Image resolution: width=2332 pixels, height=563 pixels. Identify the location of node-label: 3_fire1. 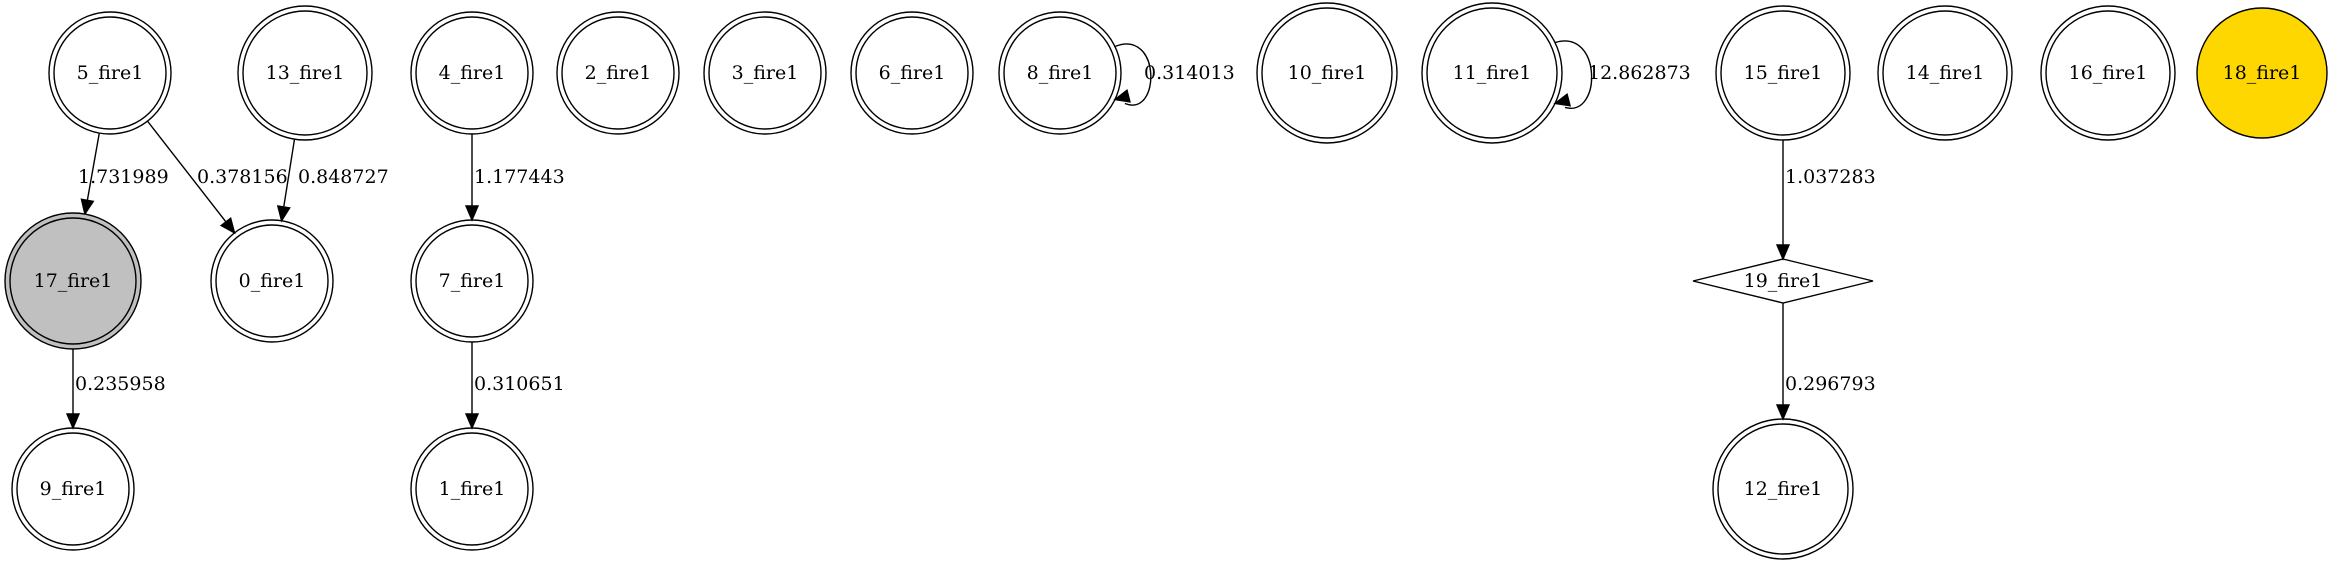
(765, 73).